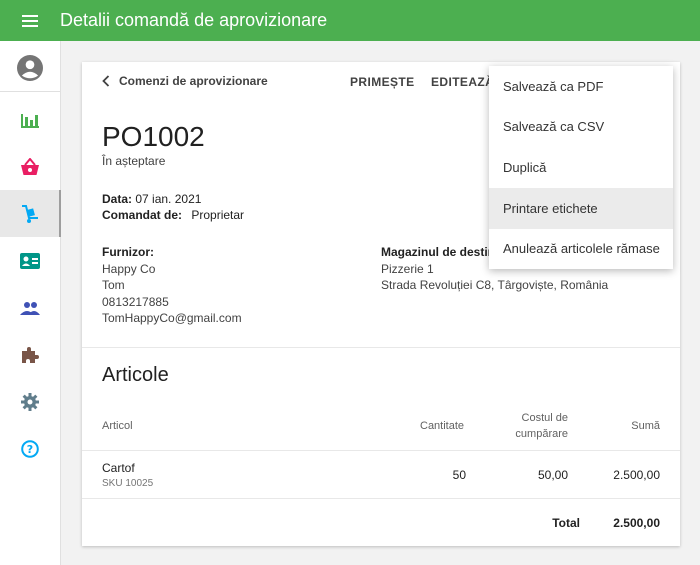 The height and width of the screenshot is (565, 700). I want to click on hand-truck-icon, so click(30, 213).